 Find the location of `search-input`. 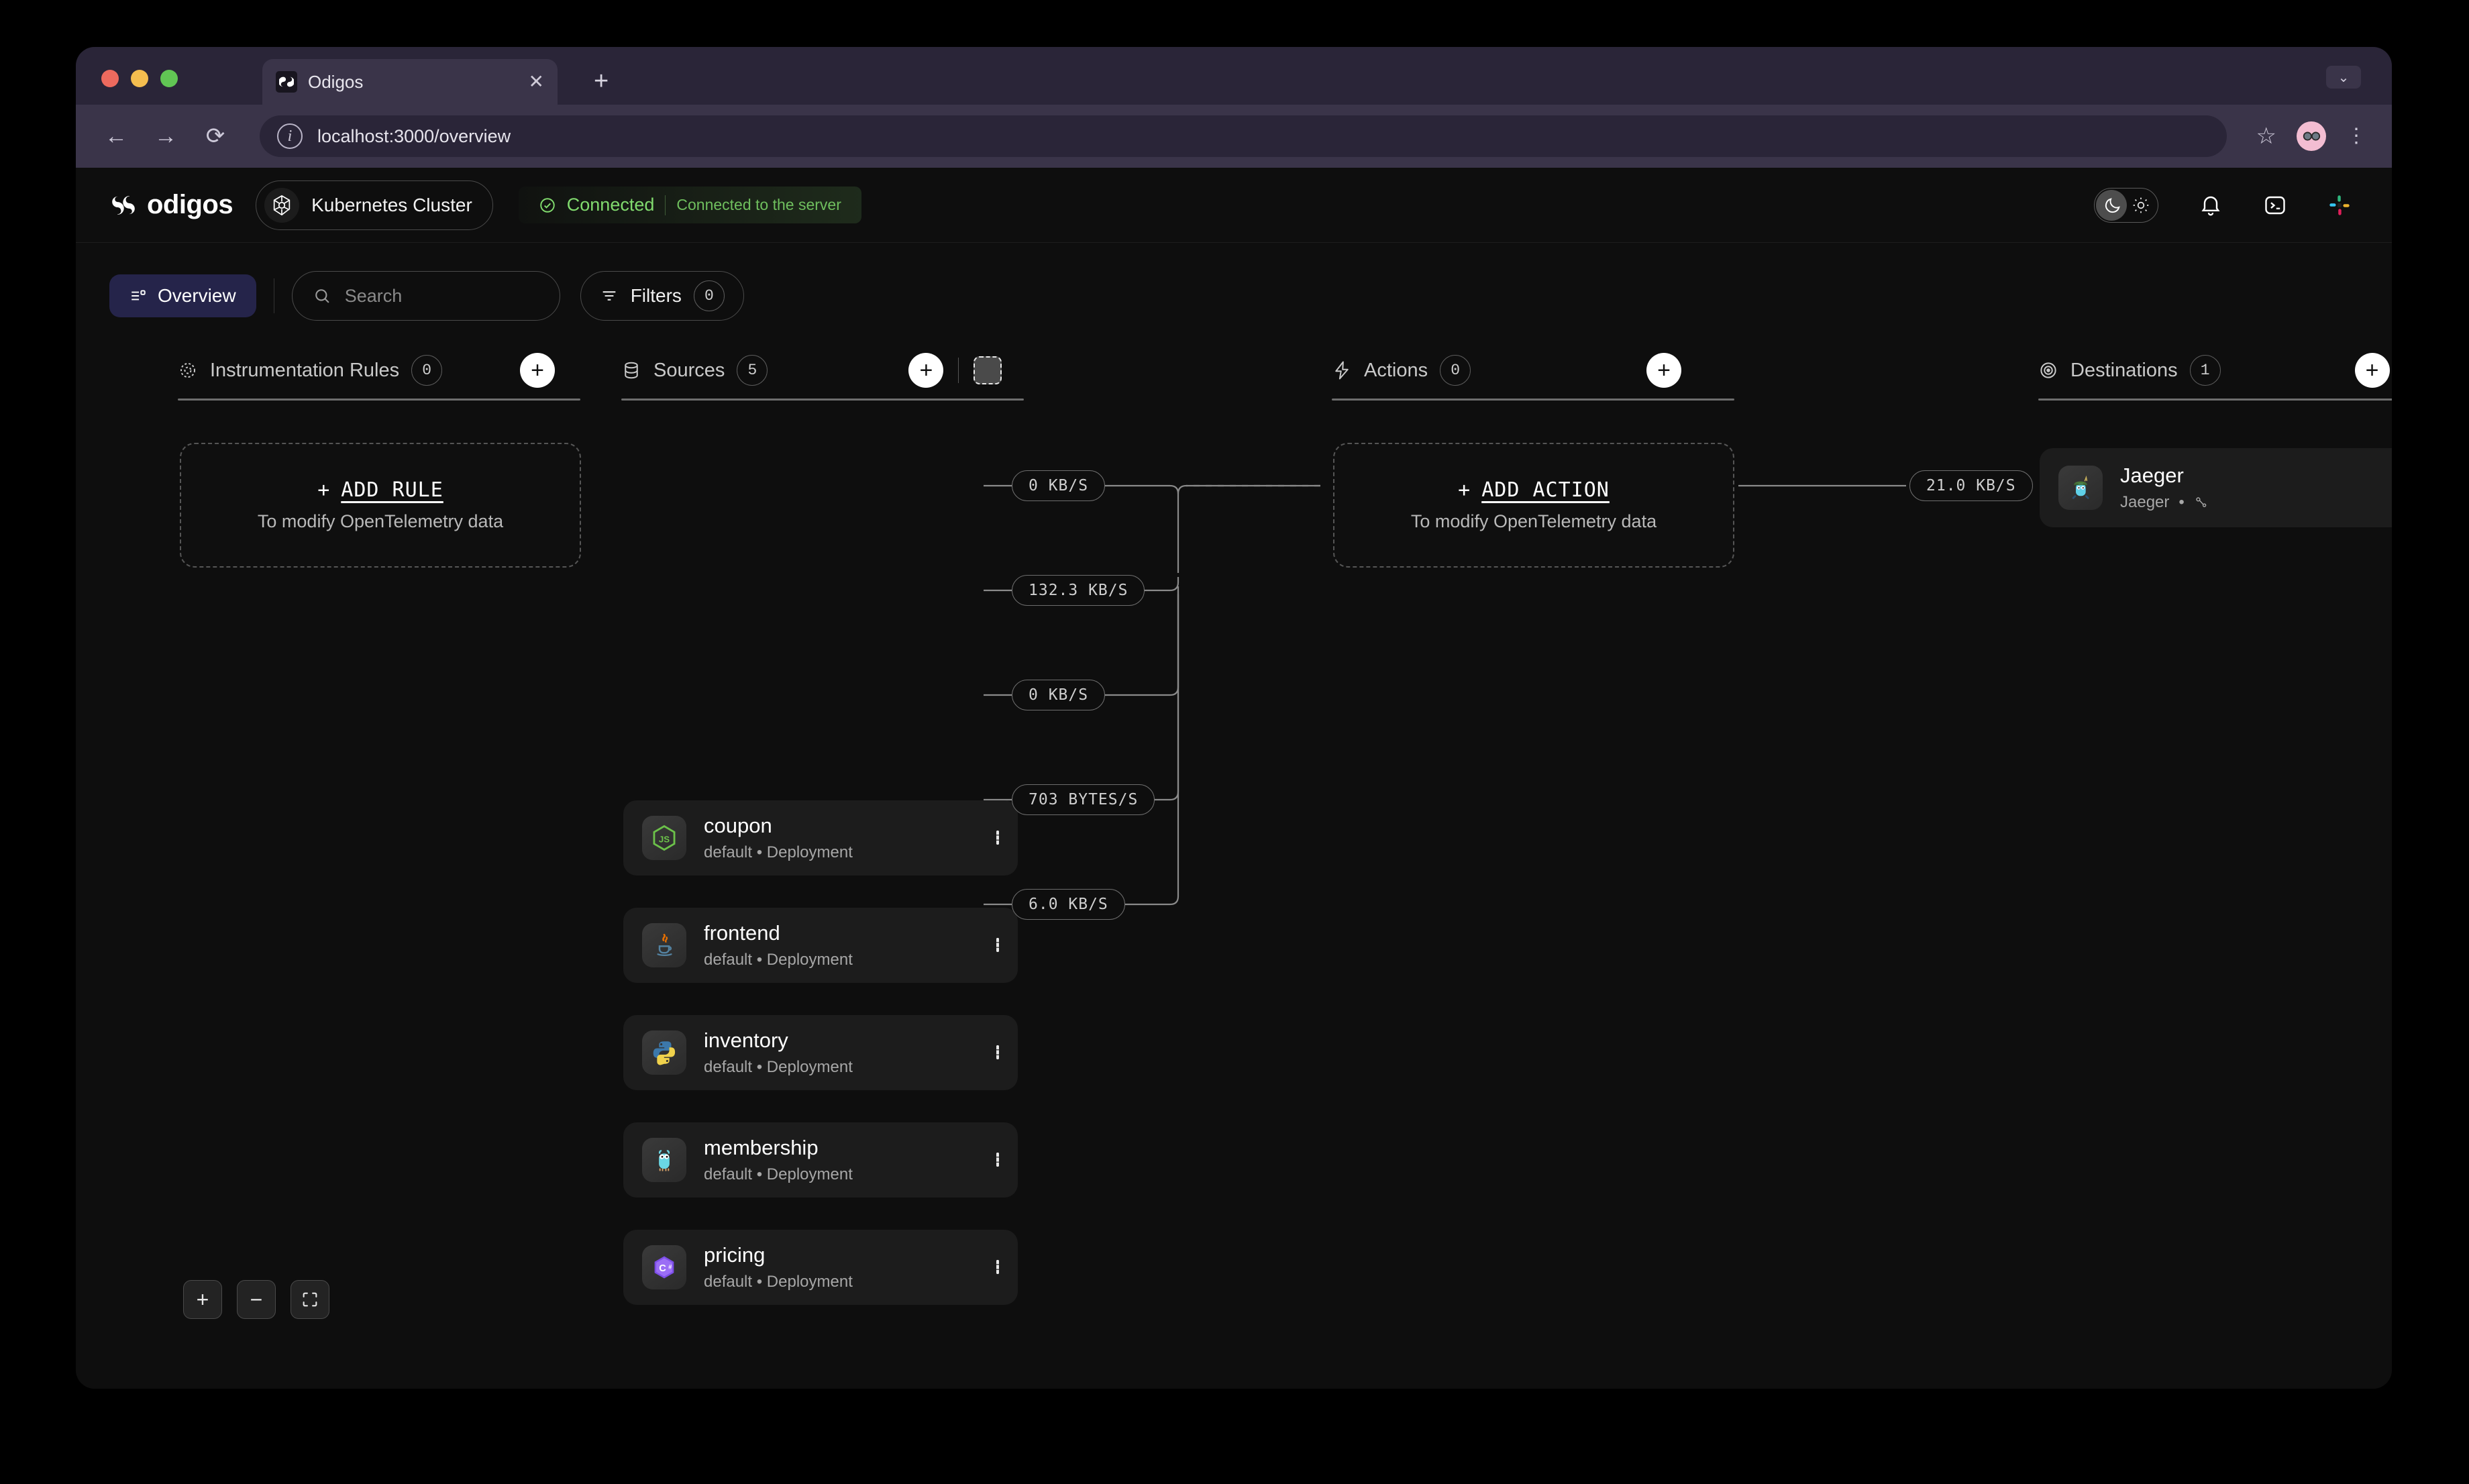

search-input is located at coordinates (442, 296).